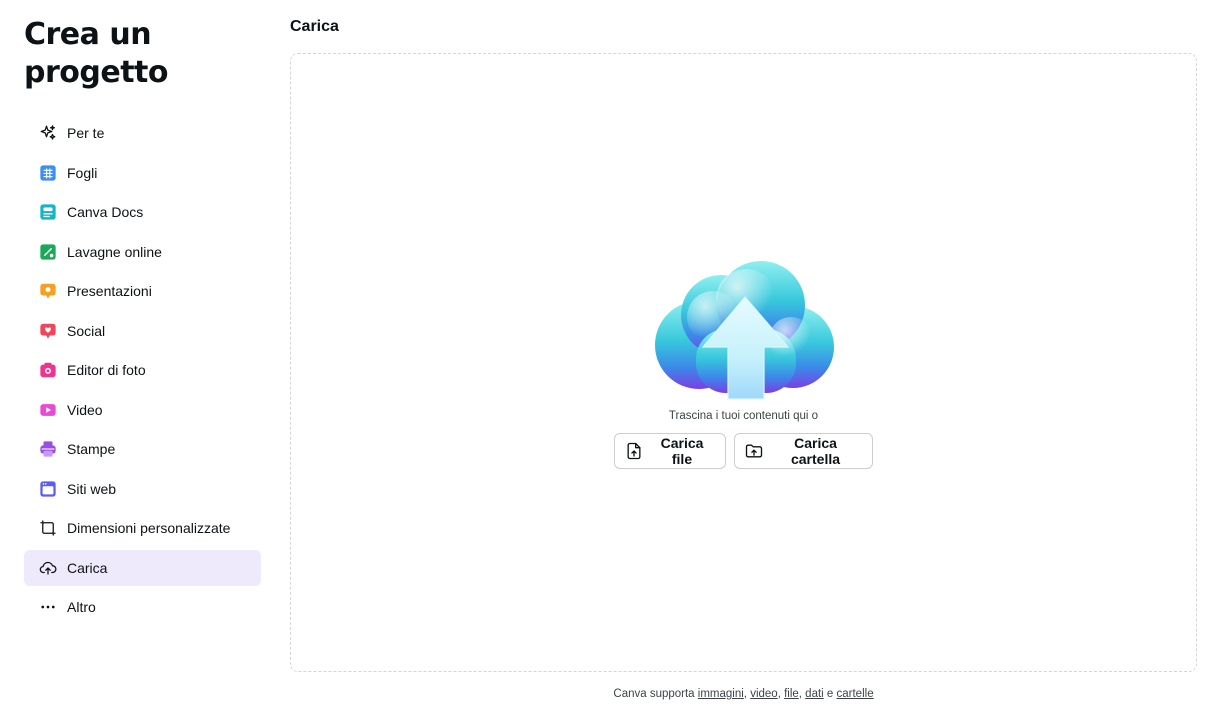  Describe the element at coordinates (149, 528) in the screenshot. I see `sidebar-item-label: Dimensioni personalizzate` at that location.